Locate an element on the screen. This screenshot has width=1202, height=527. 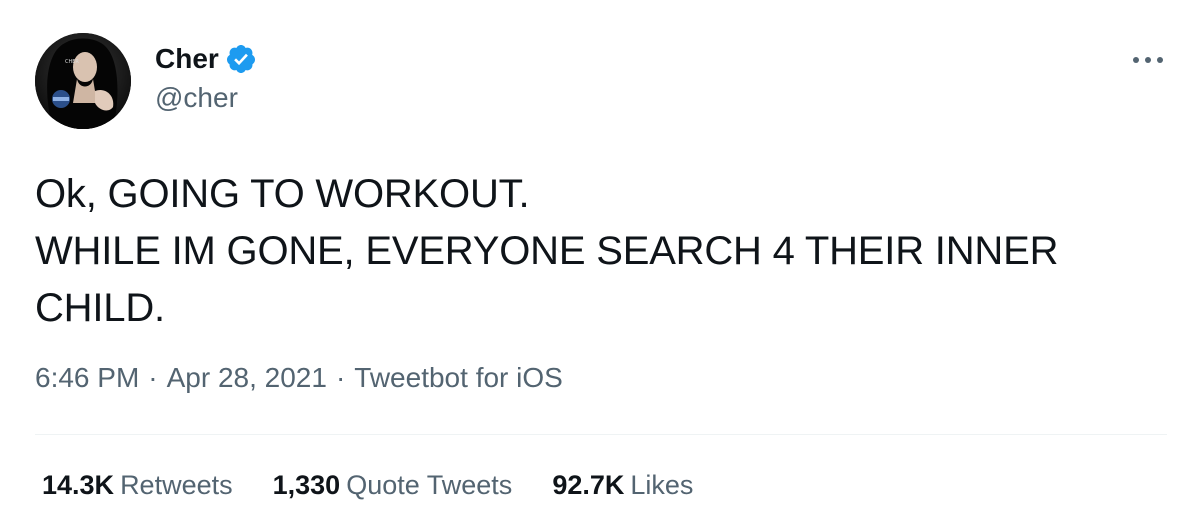
author-name-row: Cher is located at coordinates (206, 59).